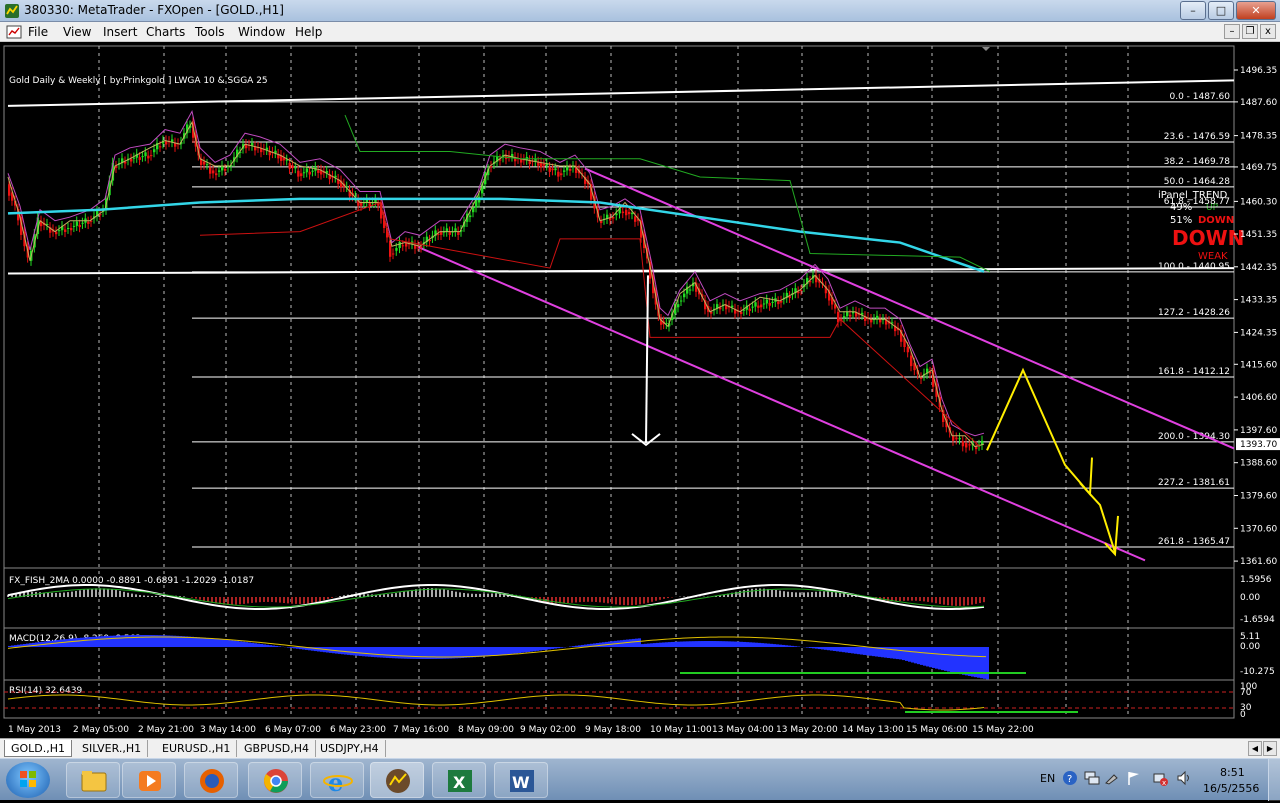  What do you see at coordinates (397, 780) in the screenshot?
I see `metatrader-taskbar-icon` at bounding box center [397, 780].